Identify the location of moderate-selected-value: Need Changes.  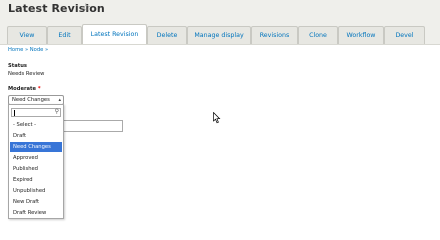
(31, 100).